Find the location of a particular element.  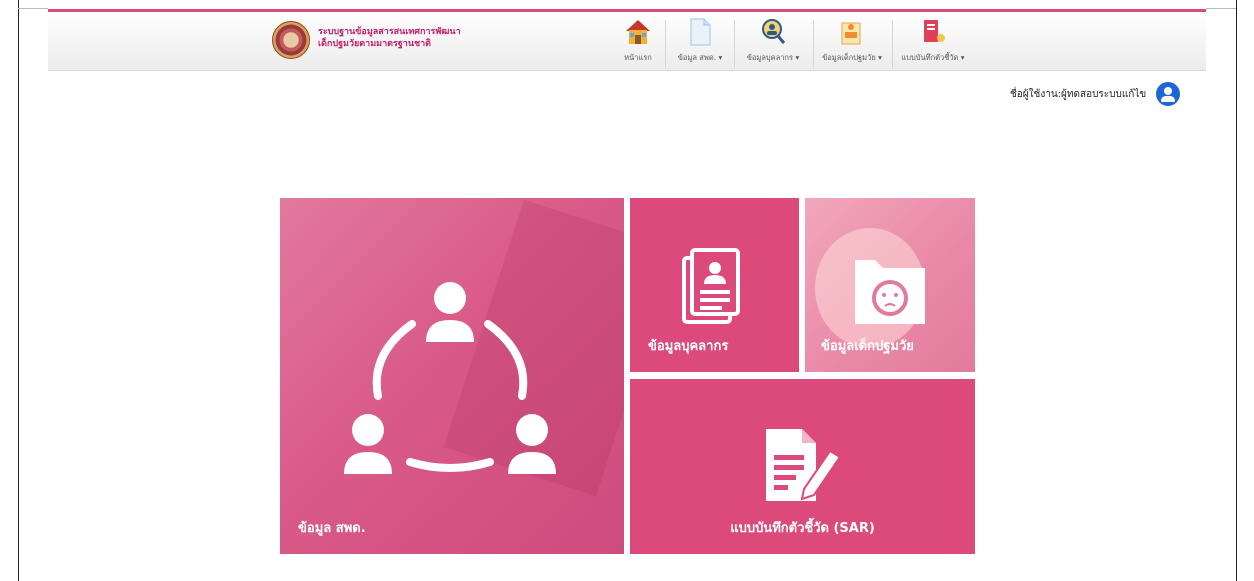

right-border is located at coordinates (1236, 290).